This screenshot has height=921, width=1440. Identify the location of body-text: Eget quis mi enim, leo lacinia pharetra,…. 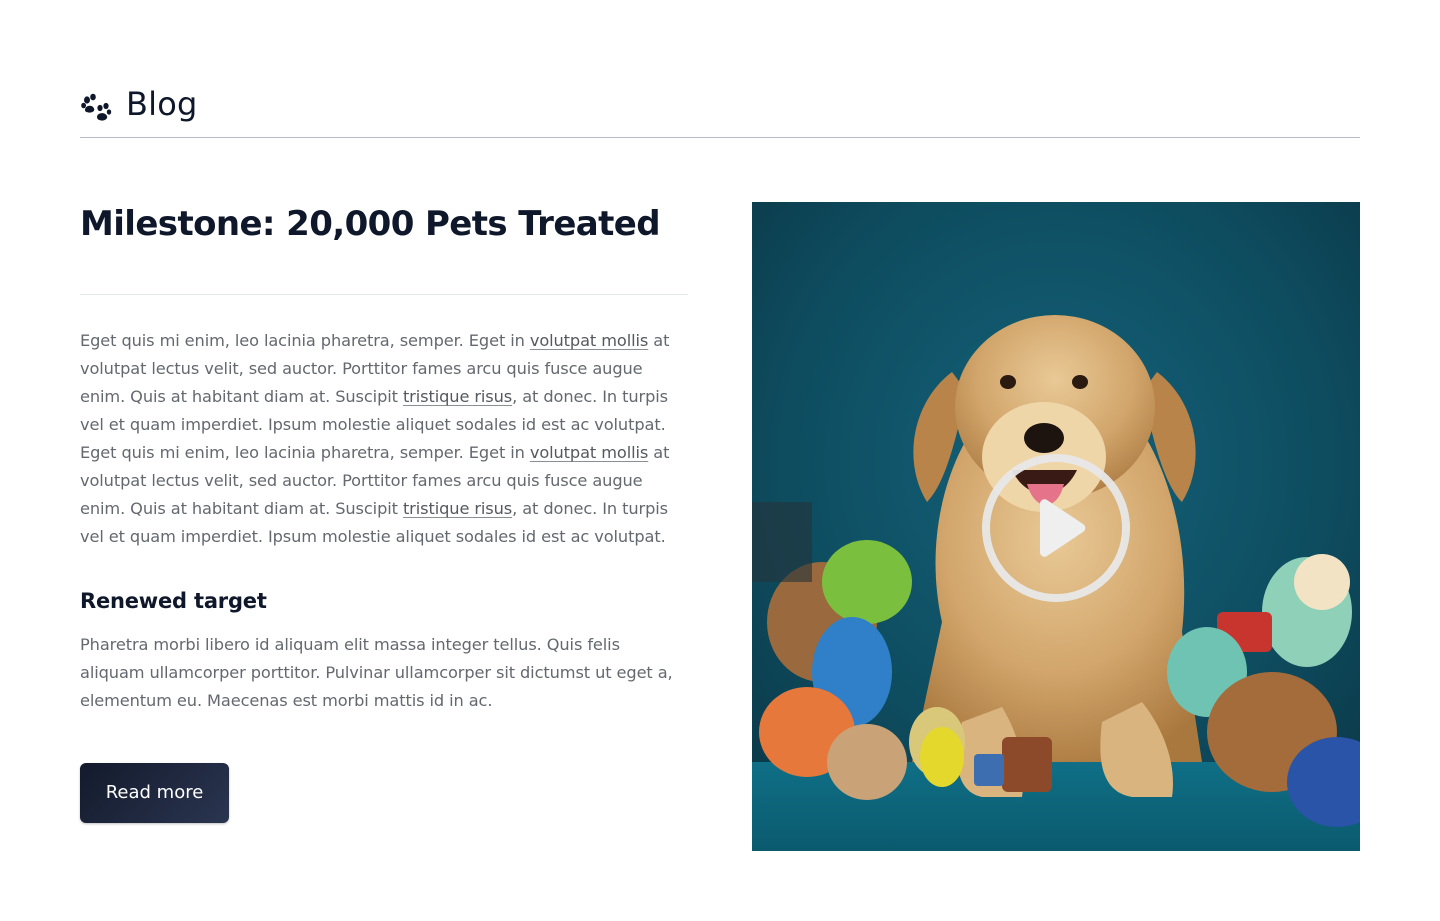
(305, 340).